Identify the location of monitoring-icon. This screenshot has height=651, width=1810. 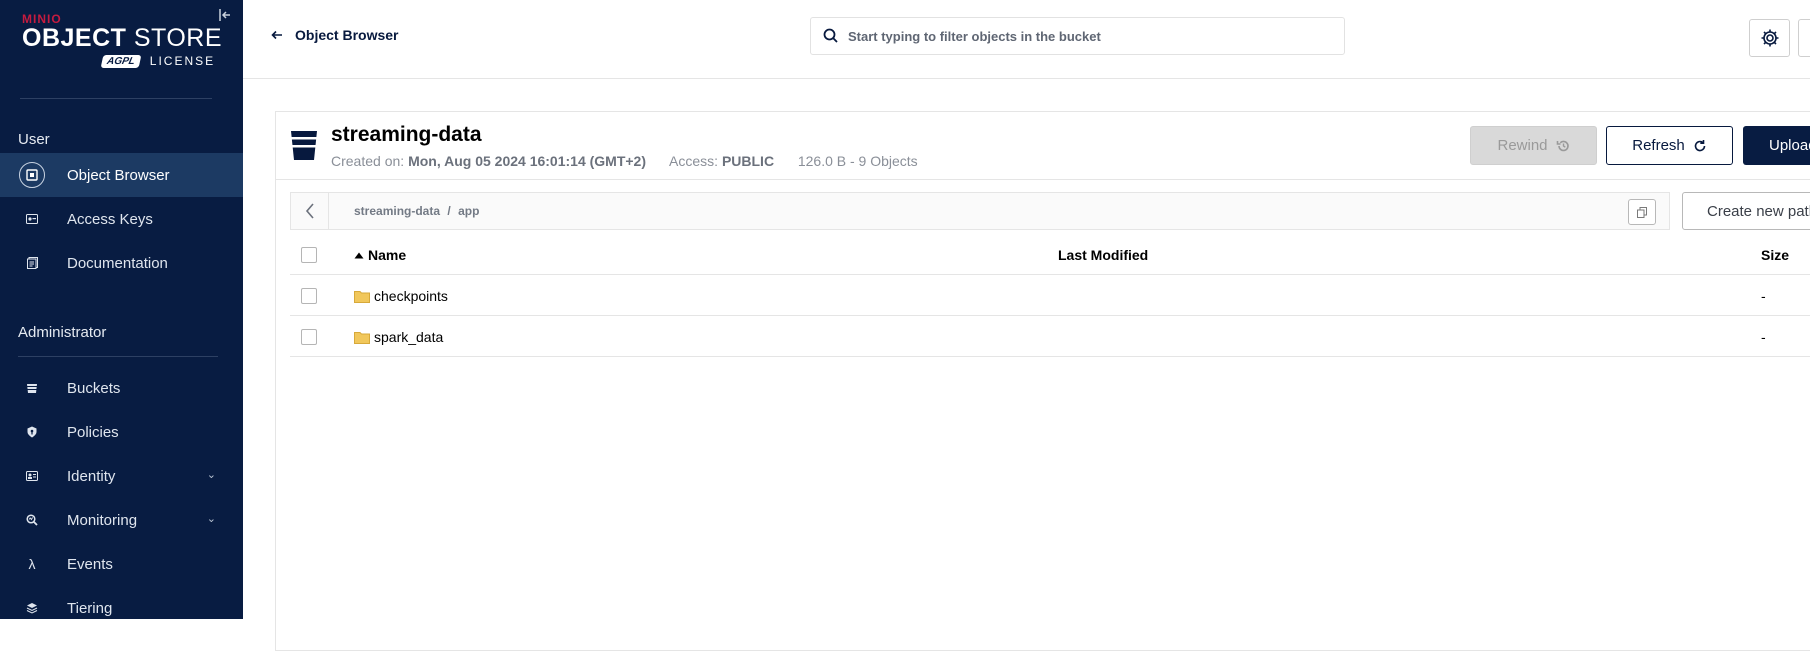
(32, 520).